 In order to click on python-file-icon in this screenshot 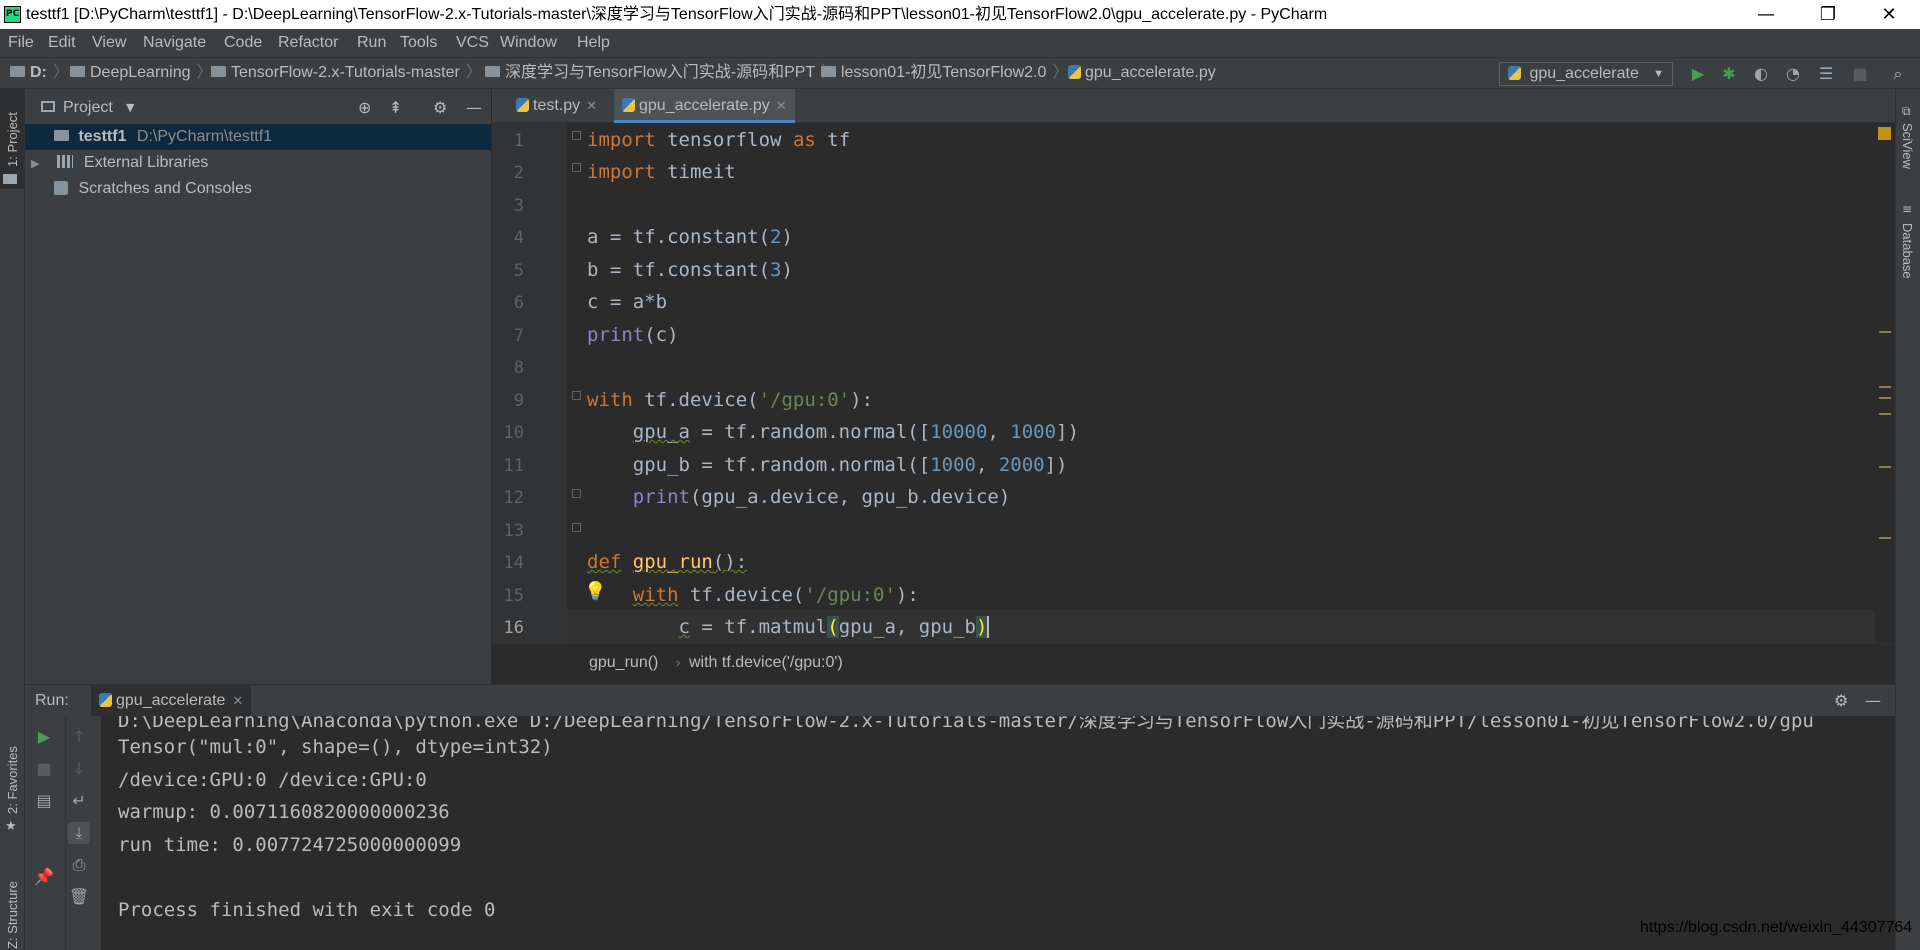, I will do `click(105, 699)`.